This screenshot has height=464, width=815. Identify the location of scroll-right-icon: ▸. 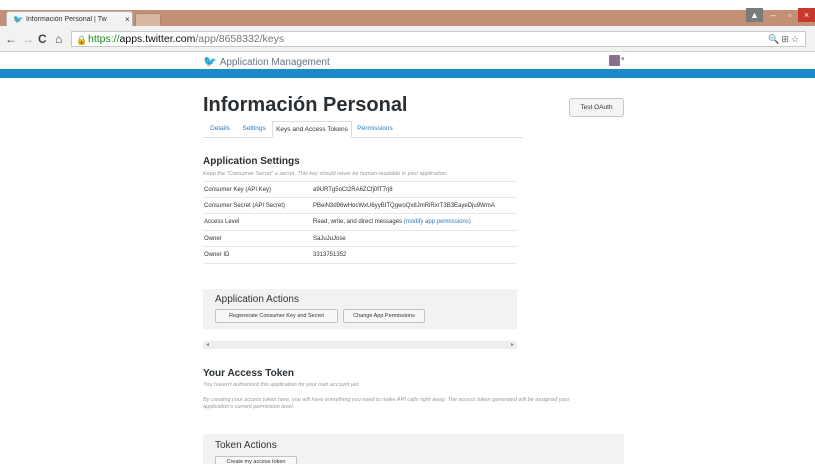
(512, 344).